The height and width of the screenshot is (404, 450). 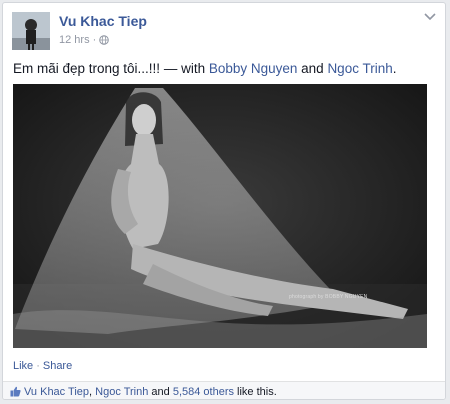 What do you see at coordinates (42, 366) in the screenshot?
I see `post-actions: Like · Share` at bounding box center [42, 366].